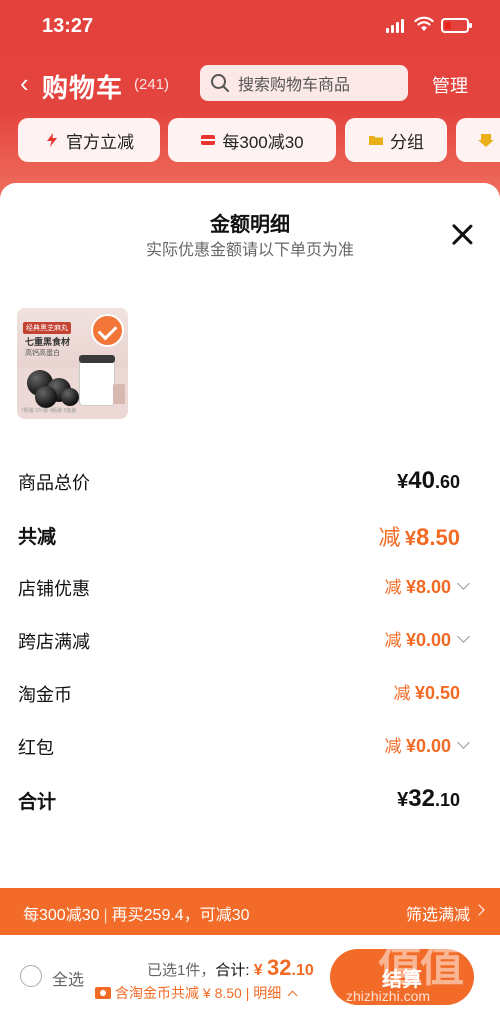 This screenshot has width=500, height=1018. What do you see at coordinates (54, 589) in the screenshot?
I see `row-label: 店铺优惠` at bounding box center [54, 589].